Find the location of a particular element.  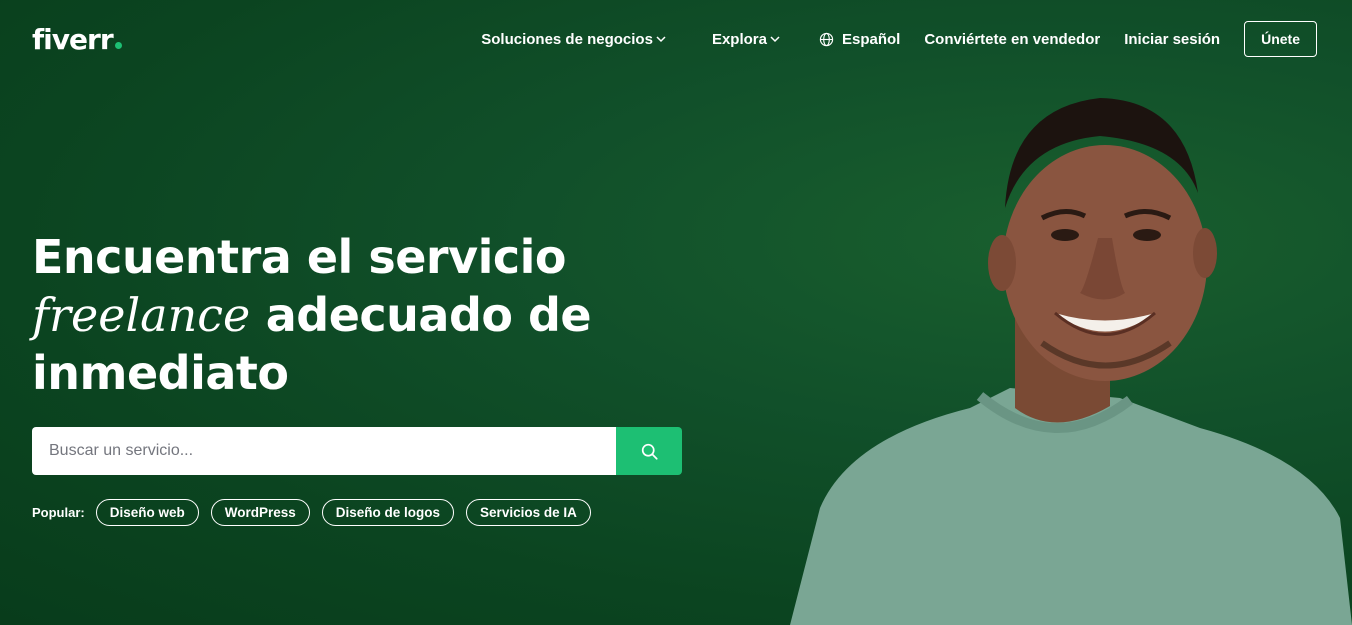

popular-label: Popular: is located at coordinates (58, 512).